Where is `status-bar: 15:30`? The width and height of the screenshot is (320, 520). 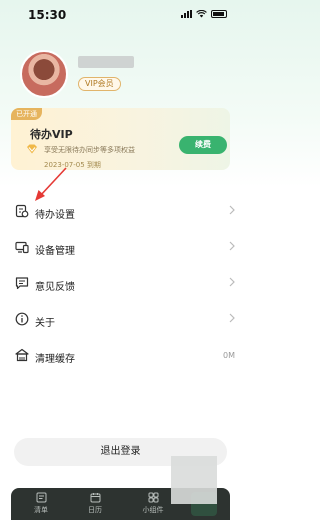 status-bar: 15:30 is located at coordinates (120, 15).